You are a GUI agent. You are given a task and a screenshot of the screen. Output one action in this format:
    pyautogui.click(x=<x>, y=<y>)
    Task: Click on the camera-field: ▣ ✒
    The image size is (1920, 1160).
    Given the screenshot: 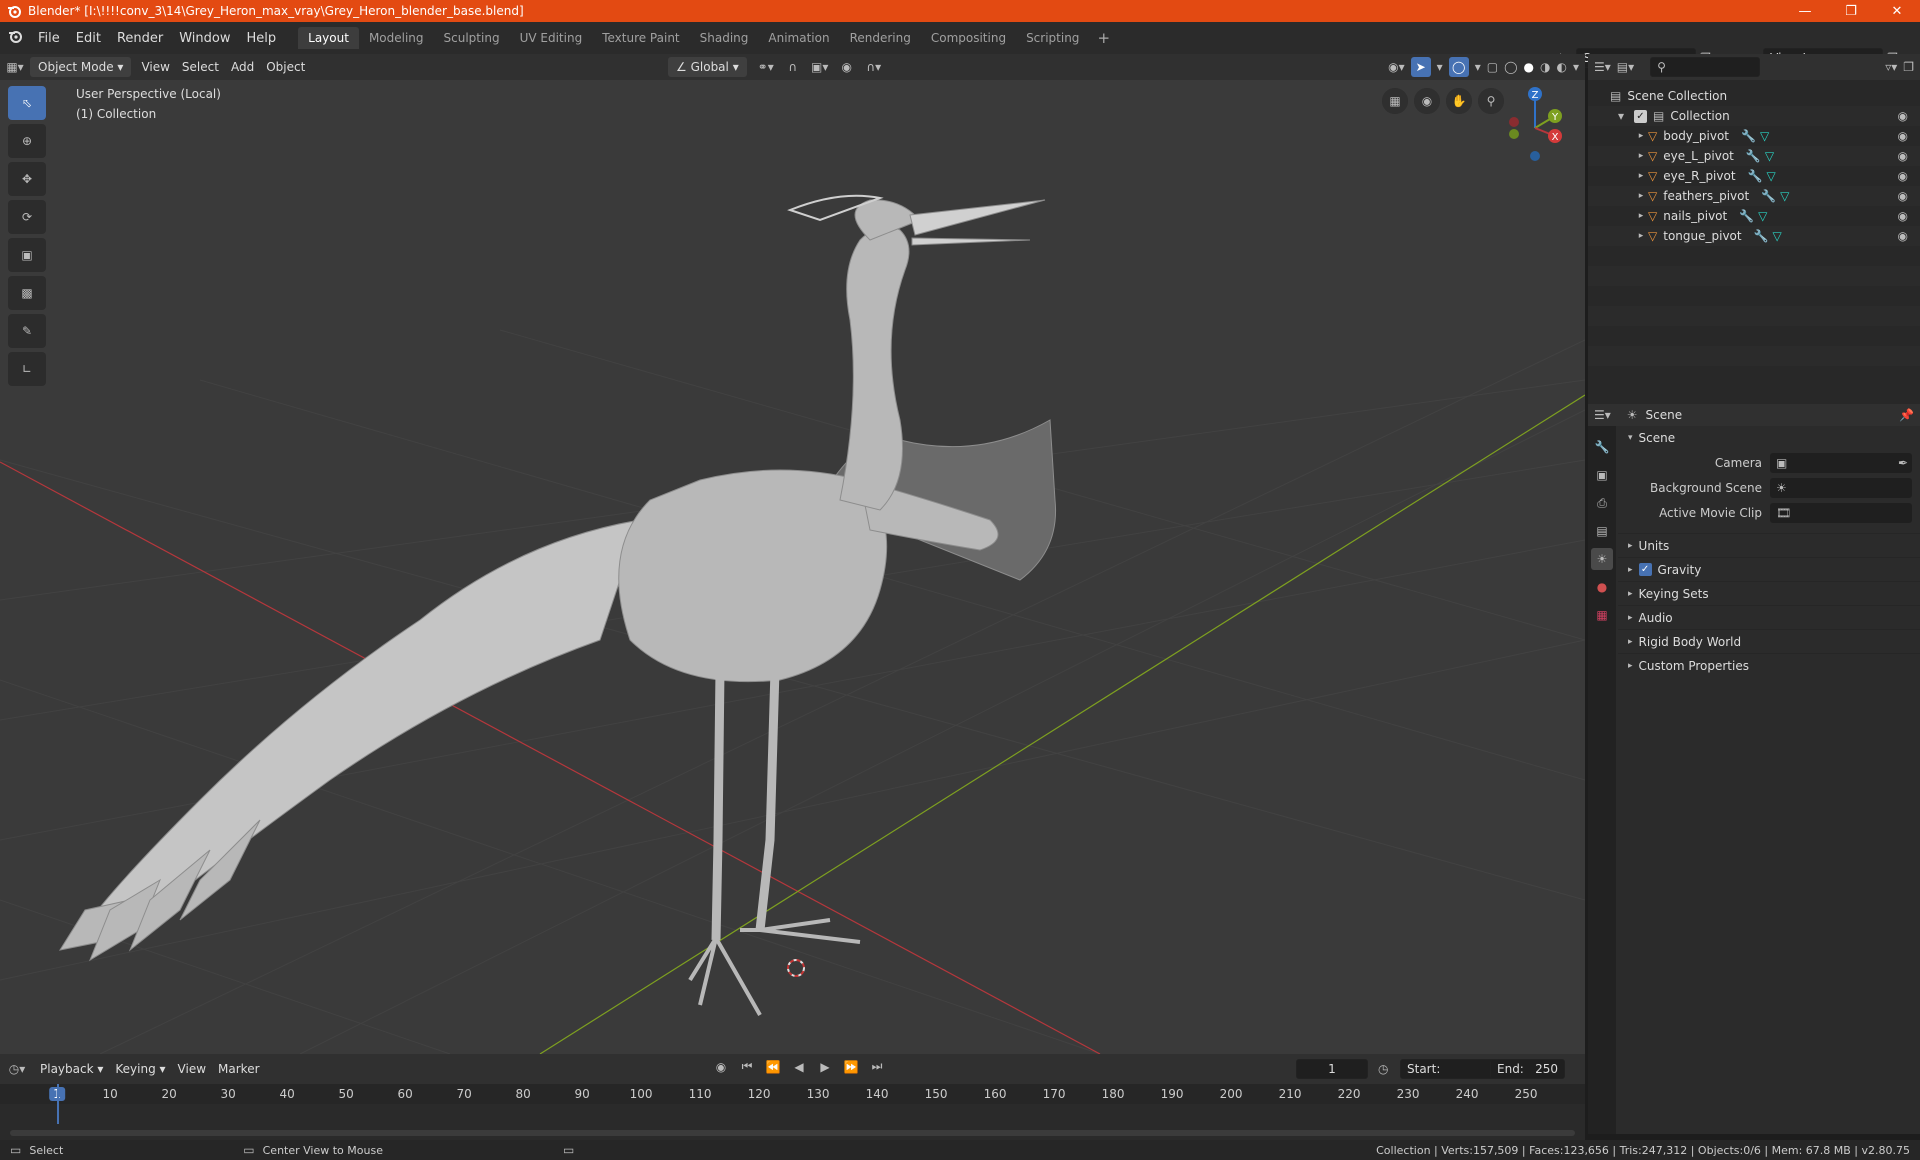 What is the action you would take?
    pyautogui.click(x=1841, y=462)
    